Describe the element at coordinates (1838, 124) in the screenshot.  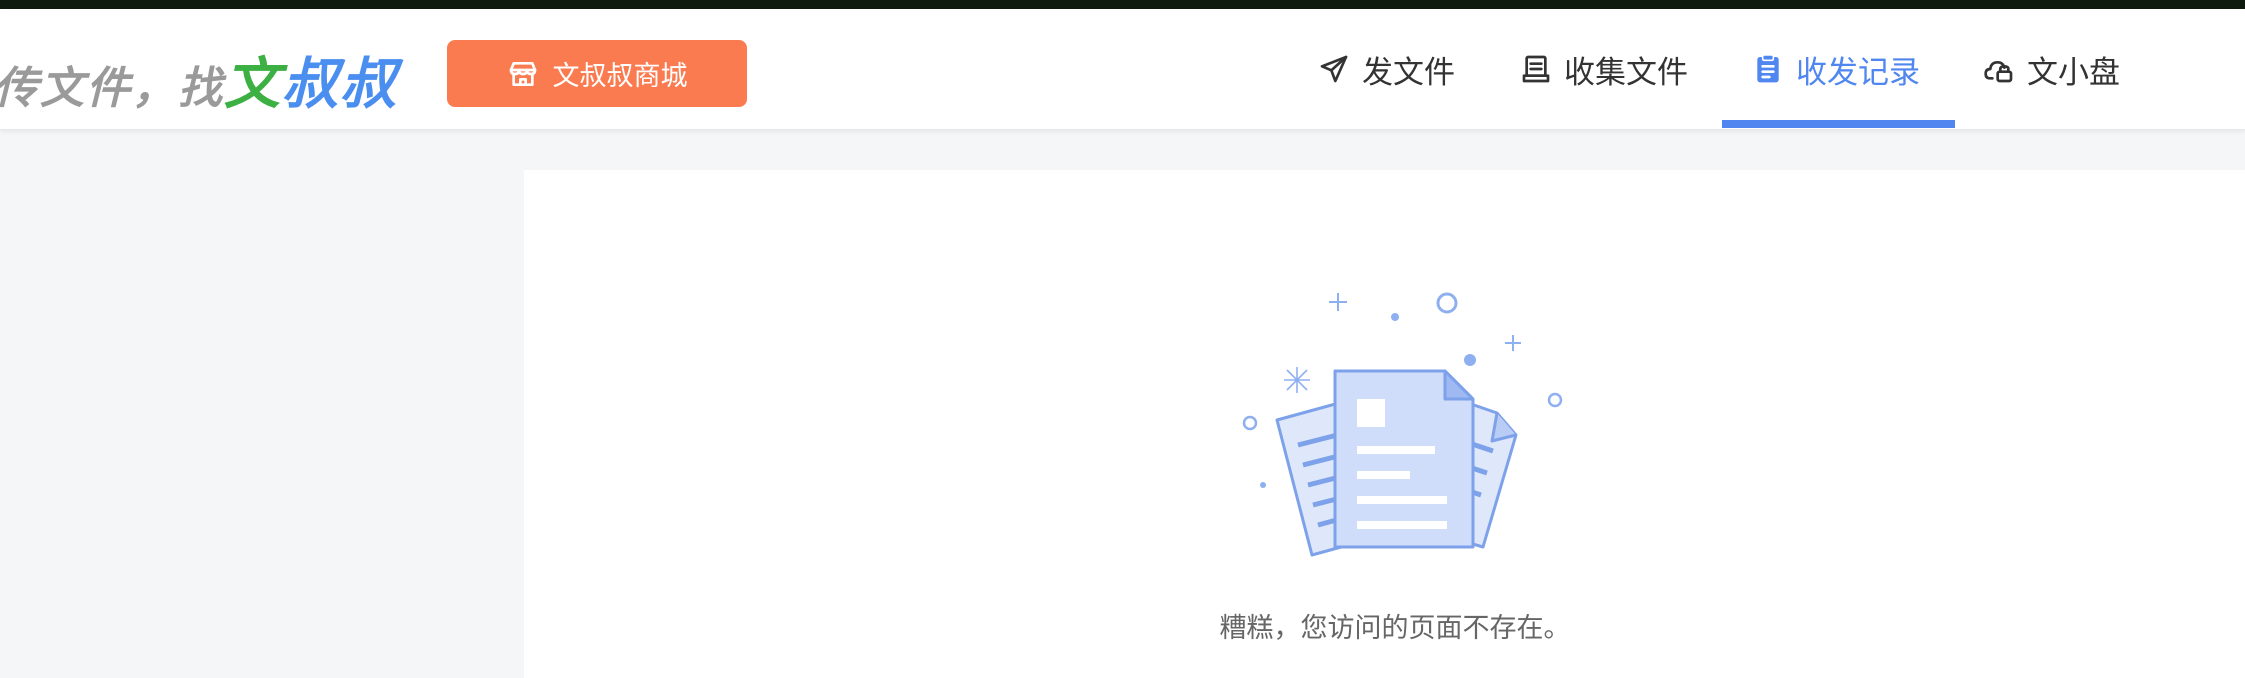
I see `active-tab-indicator` at that location.